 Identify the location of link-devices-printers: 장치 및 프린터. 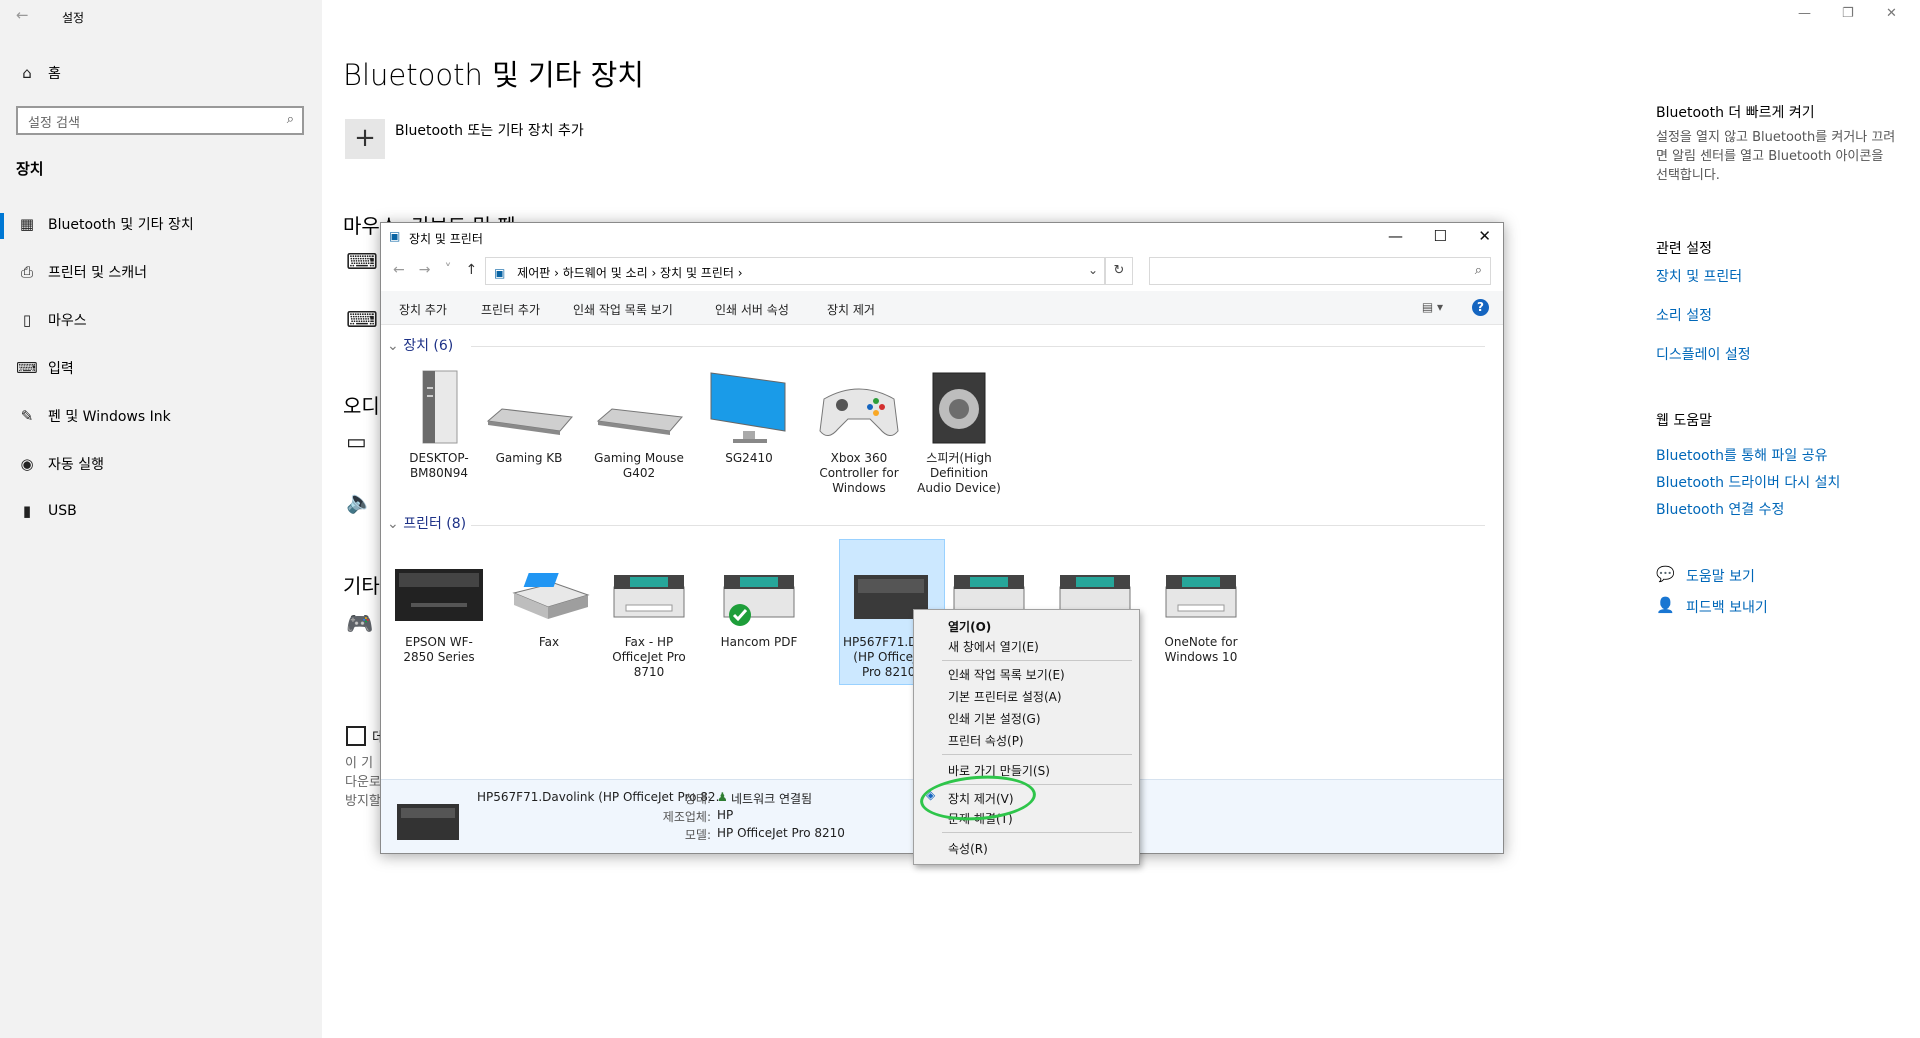
(1699, 276).